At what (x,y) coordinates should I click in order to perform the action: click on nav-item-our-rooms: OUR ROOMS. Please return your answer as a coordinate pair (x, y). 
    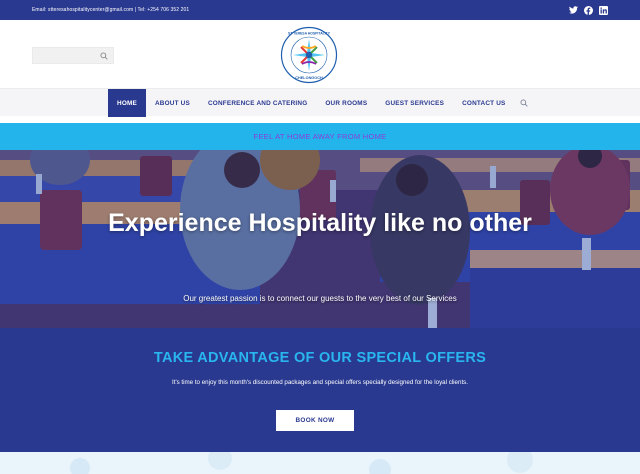
    Looking at the image, I should click on (346, 103).